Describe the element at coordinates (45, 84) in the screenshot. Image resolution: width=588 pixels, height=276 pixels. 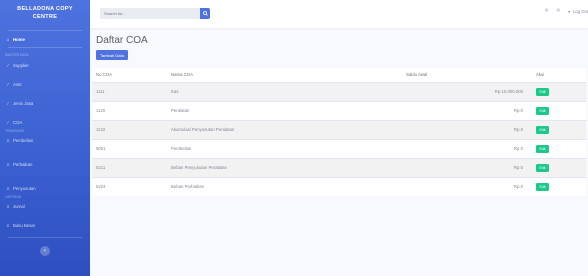
I see `sidebar-item-aset: ⁄ Aset` at that location.